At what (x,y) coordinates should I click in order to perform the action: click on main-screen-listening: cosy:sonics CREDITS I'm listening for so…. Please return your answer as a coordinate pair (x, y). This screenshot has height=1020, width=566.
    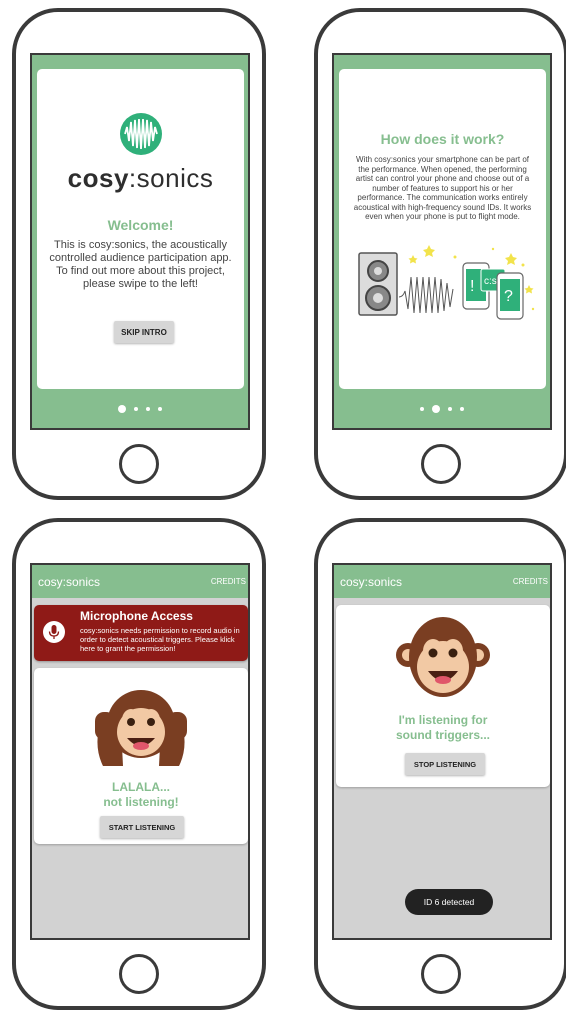
    Looking at the image, I should click on (442, 751).